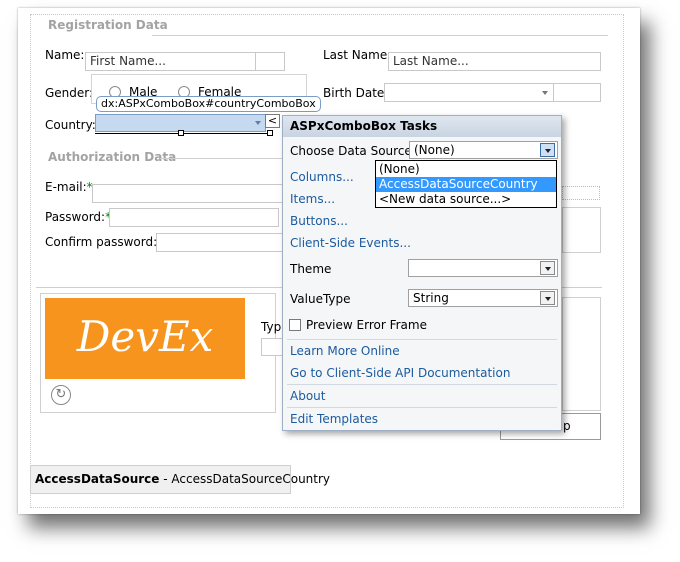  I want to click on name-label: Name:, so click(65, 55).